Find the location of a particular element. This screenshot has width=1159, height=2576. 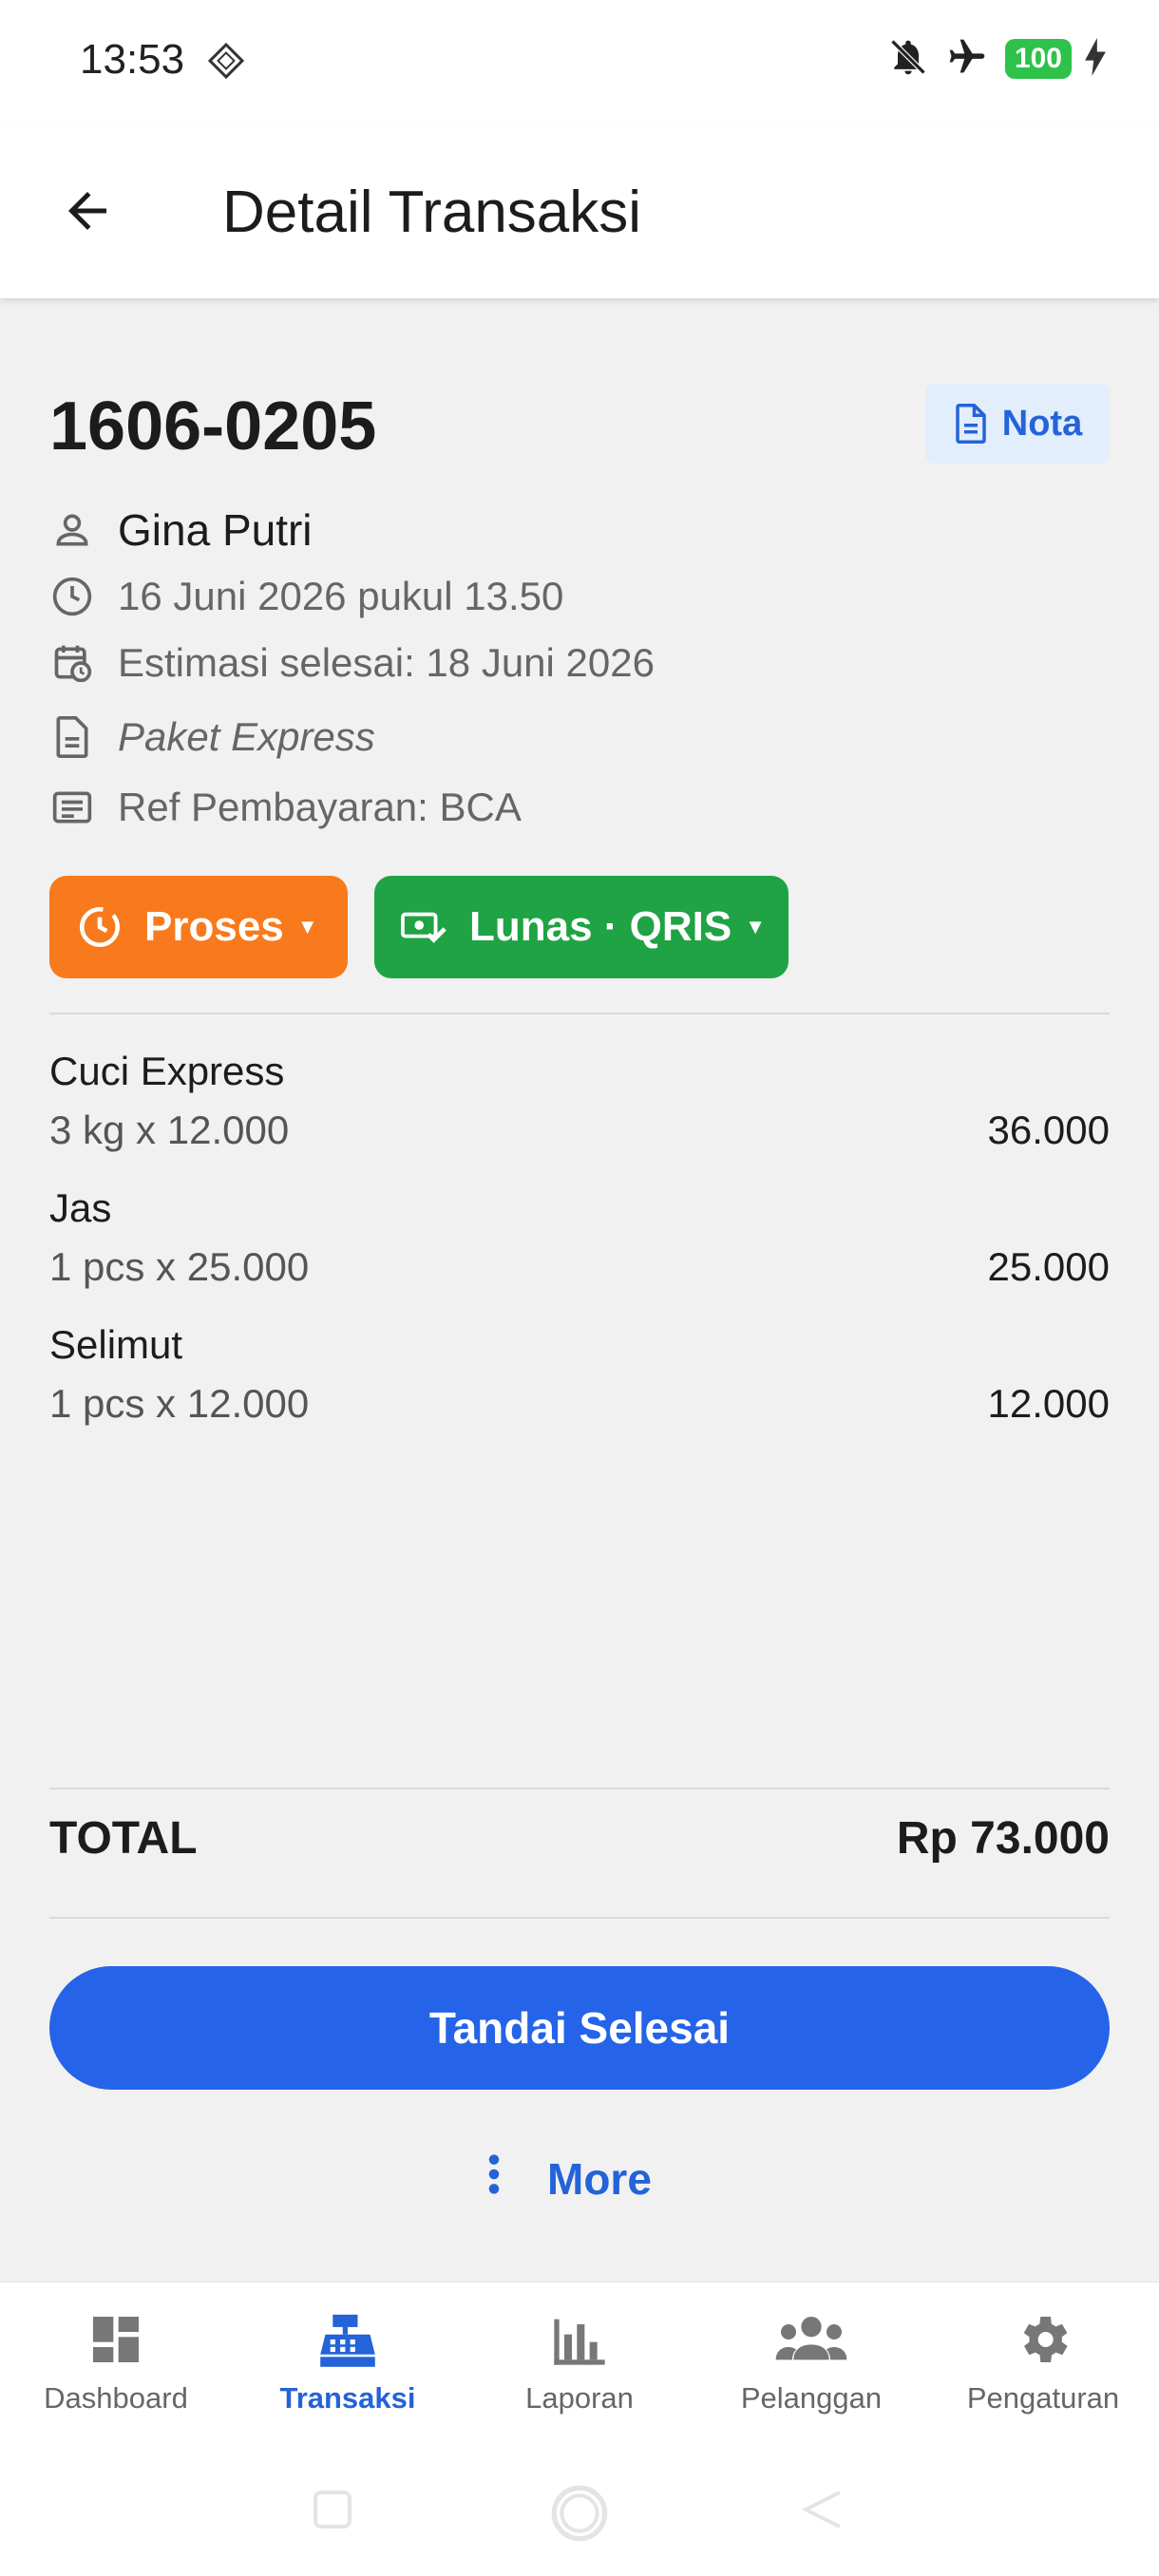

status-dropdown: Proses ▼ is located at coordinates (198, 927).